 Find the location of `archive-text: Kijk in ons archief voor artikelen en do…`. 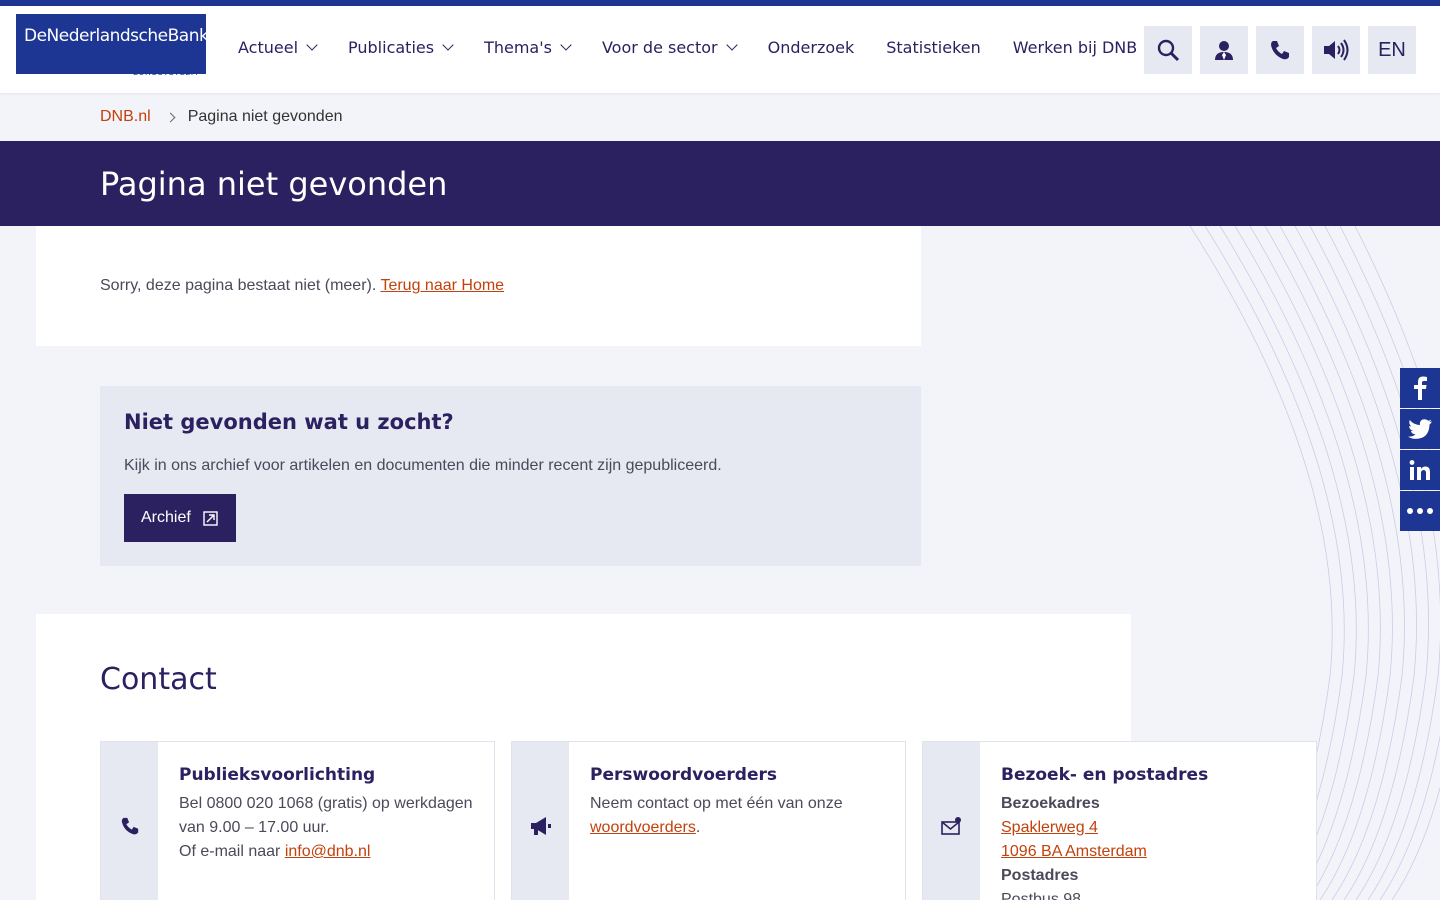

archive-text: Kijk in ons archief voor artikelen en do… is located at coordinates (423, 465).